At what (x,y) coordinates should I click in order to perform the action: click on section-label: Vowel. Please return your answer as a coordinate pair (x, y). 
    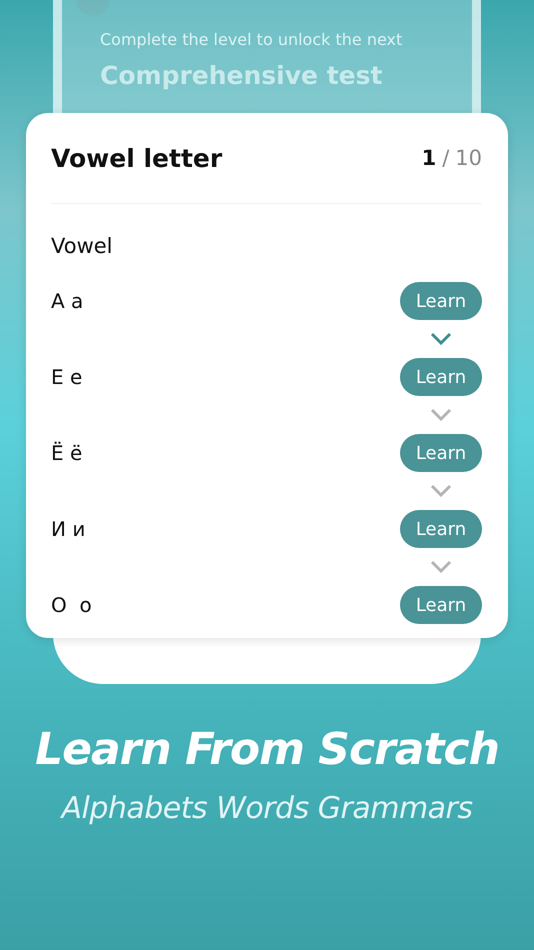
    Looking at the image, I should click on (82, 246).